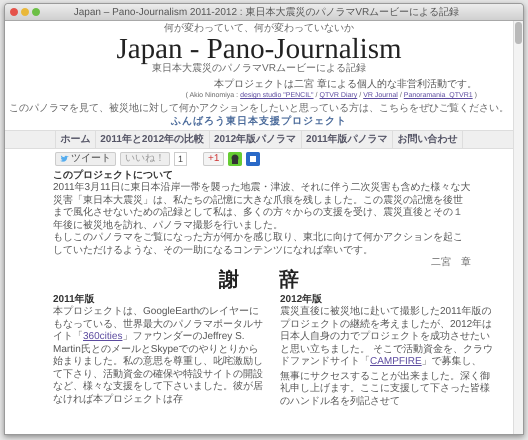  What do you see at coordinates (102, 336) in the screenshot?
I see `site-link: 360cities` at bounding box center [102, 336].